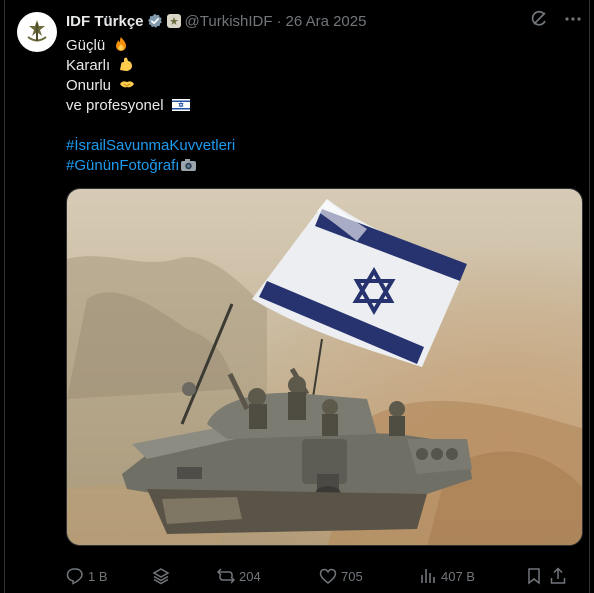  Describe the element at coordinates (121, 47) in the screenshot. I see `fire-emoji-icon` at that location.